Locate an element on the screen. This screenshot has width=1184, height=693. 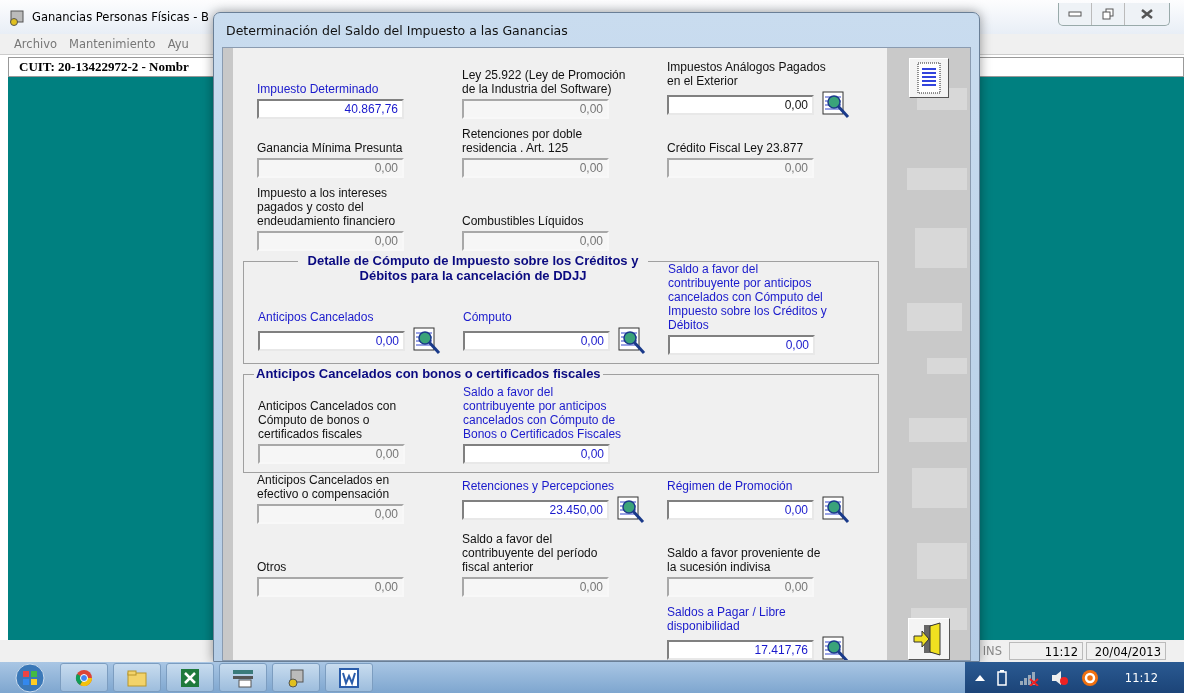
field-label: Ley 25.922 (Ley de Promoción de la Industria del Software) is located at coordinates (544, 82).